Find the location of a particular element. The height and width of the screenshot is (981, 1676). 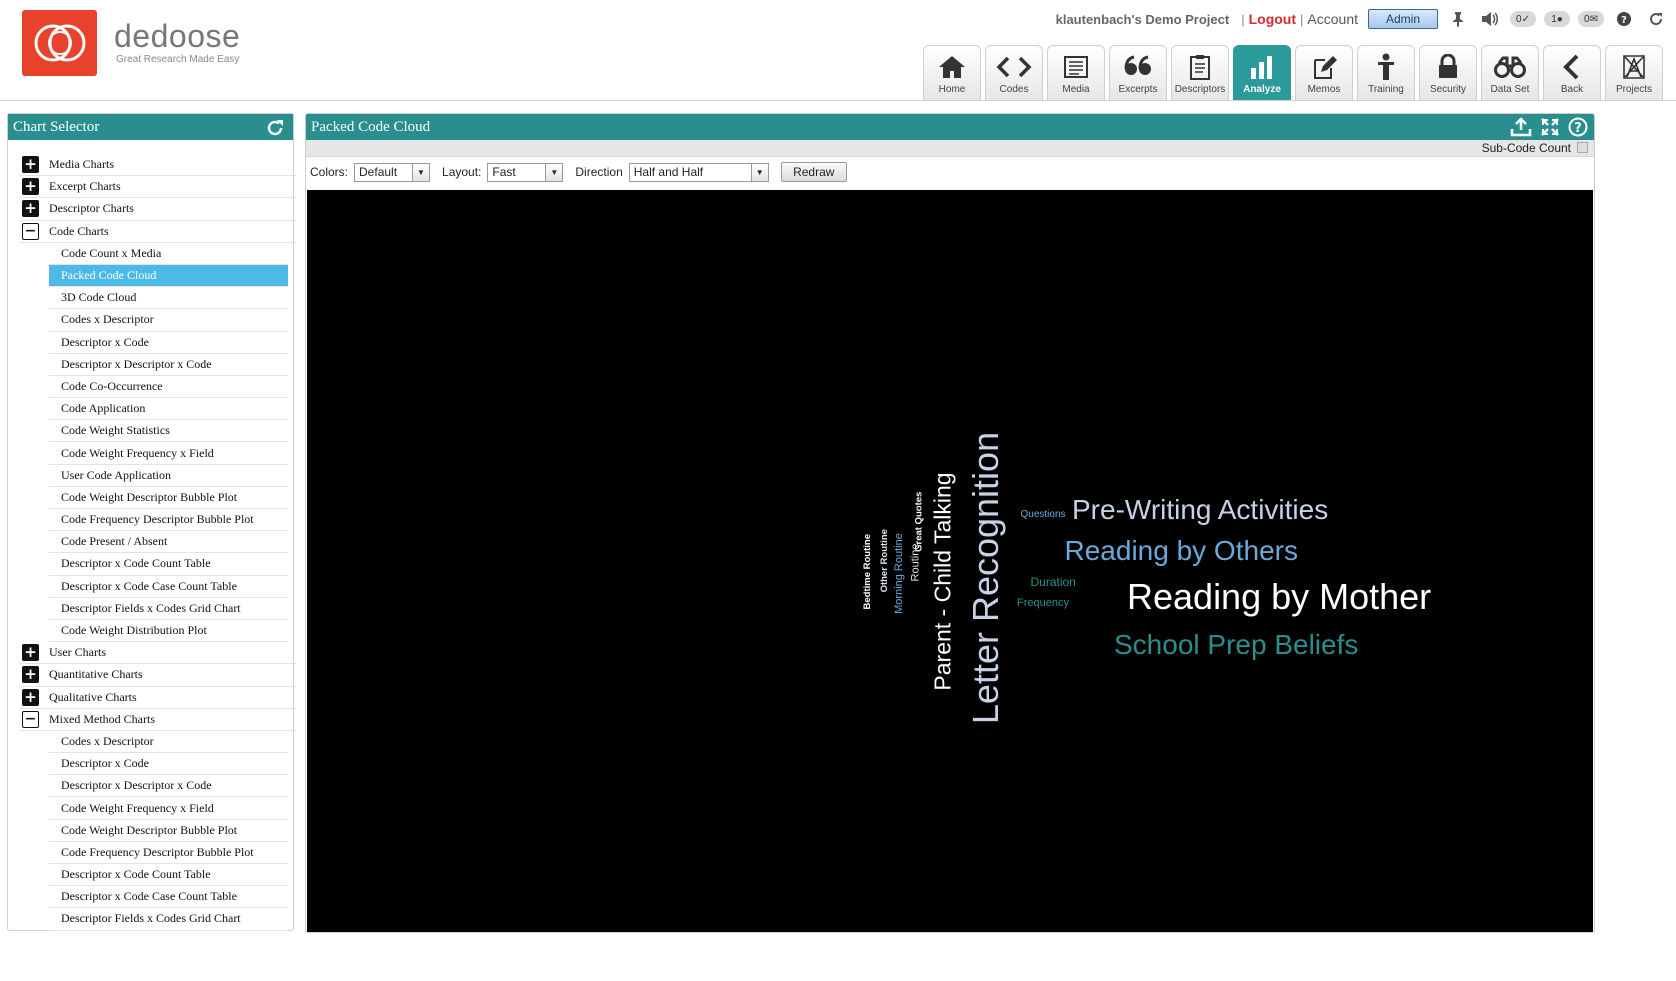

nav-label: Media is located at coordinates (1076, 89).